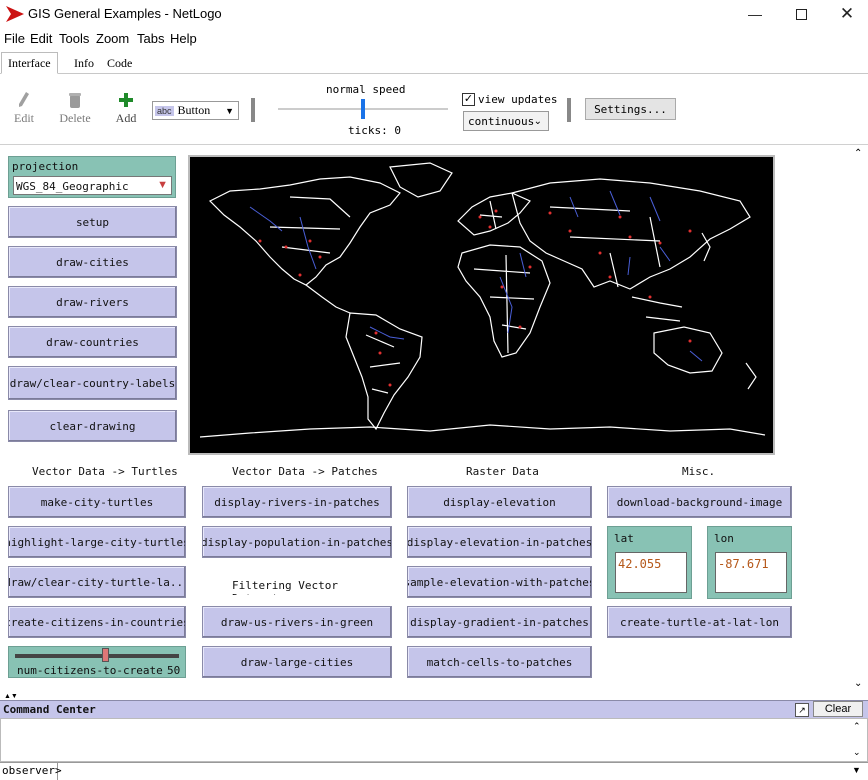 The width and height of the screenshot is (868, 780). What do you see at coordinates (285, 587) in the screenshot?
I see `filtering-note: Filtering Vector Datasets` at bounding box center [285, 587].